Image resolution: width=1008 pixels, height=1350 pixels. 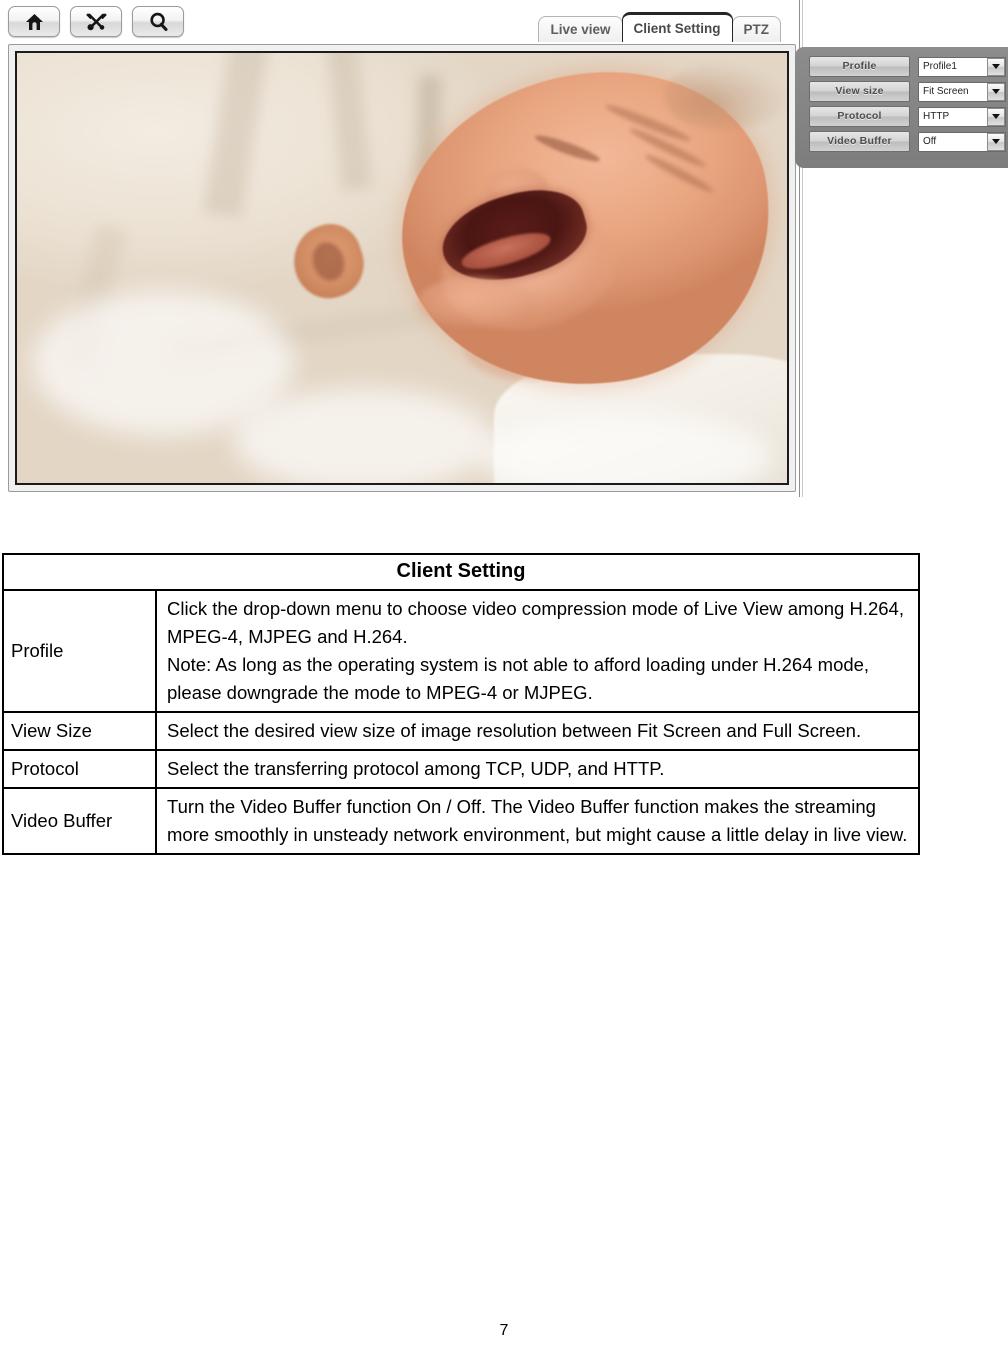 What do you see at coordinates (79, 731) in the screenshot?
I see `term-view-size: View Size` at bounding box center [79, 731].